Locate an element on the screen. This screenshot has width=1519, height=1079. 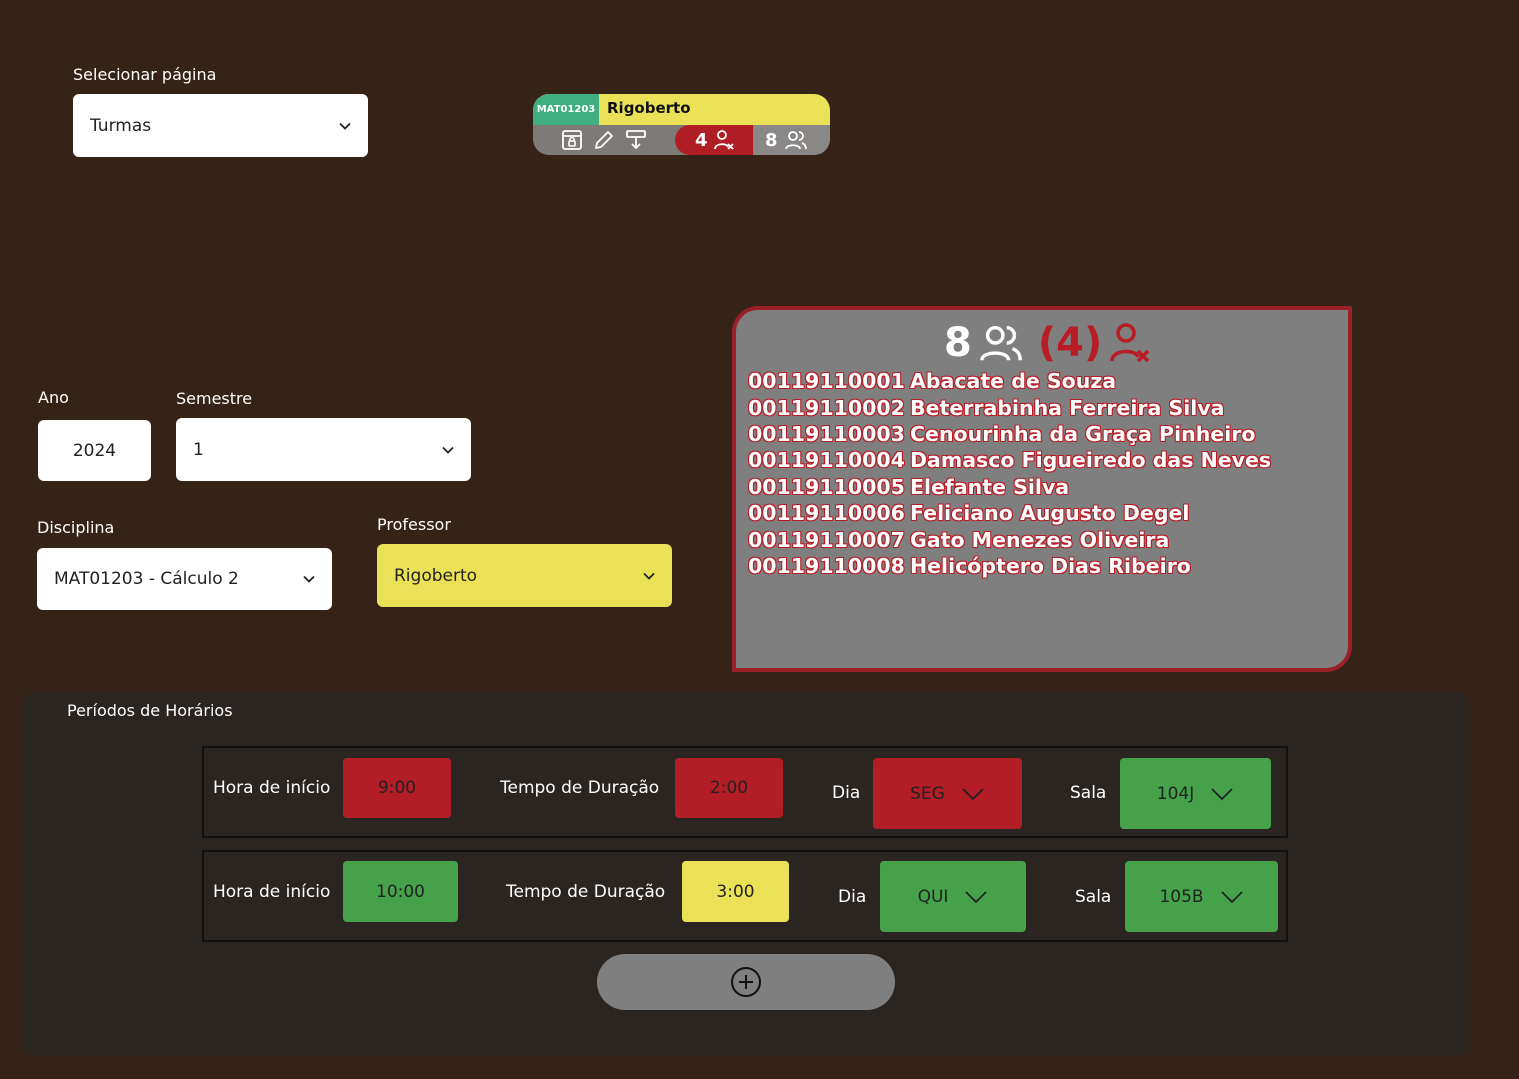
ano-label: Ano is located at coordinates (53, 397).